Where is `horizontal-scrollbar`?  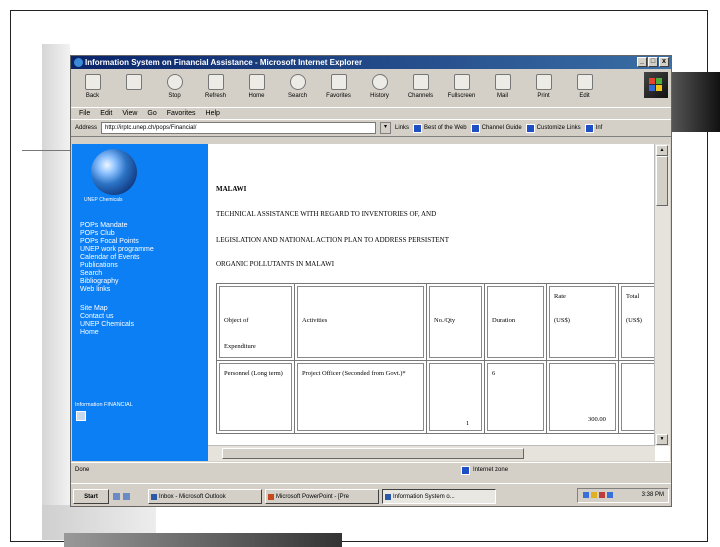
horizontal-scrollbar is located at coordinates (431, 453).